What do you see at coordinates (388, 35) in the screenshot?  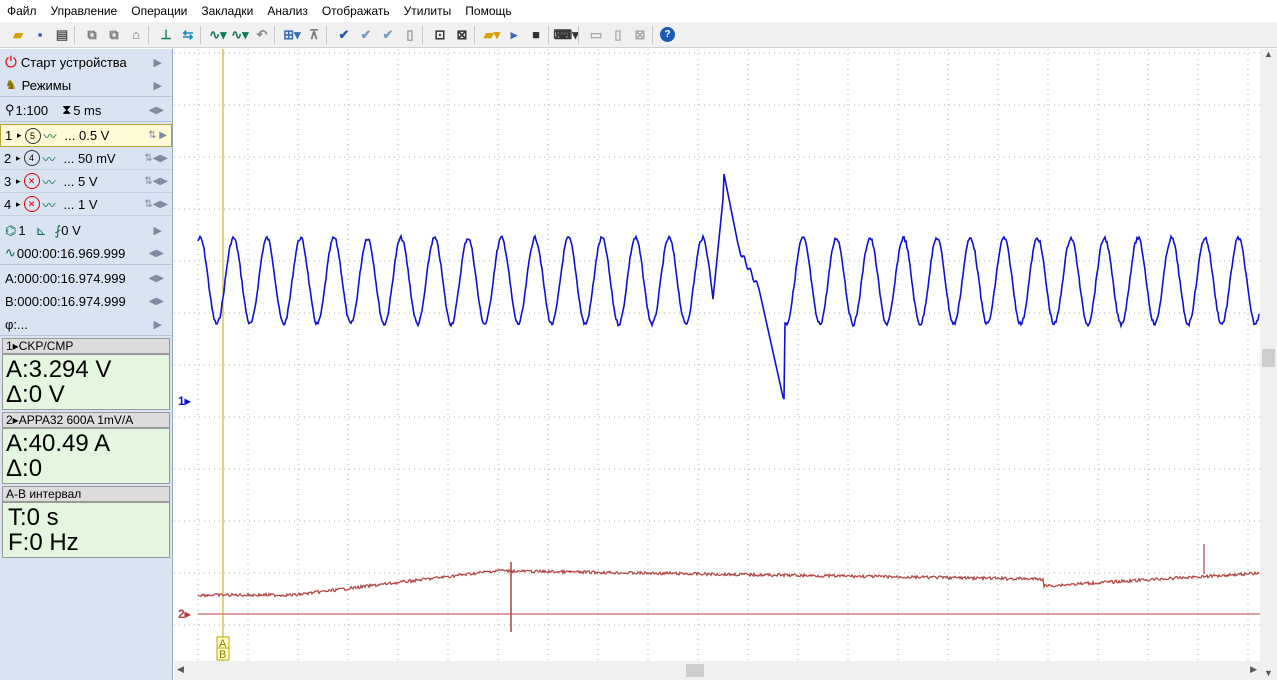 I see `check-all-icon: ✔` at bounding box center [388, 35].